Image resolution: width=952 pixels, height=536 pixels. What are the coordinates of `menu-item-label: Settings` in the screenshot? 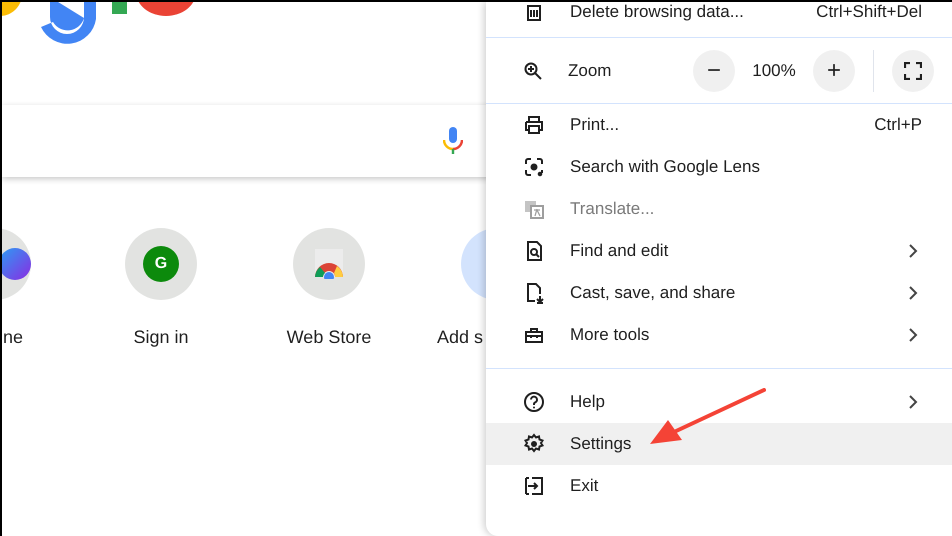 It's located at (601, 444).